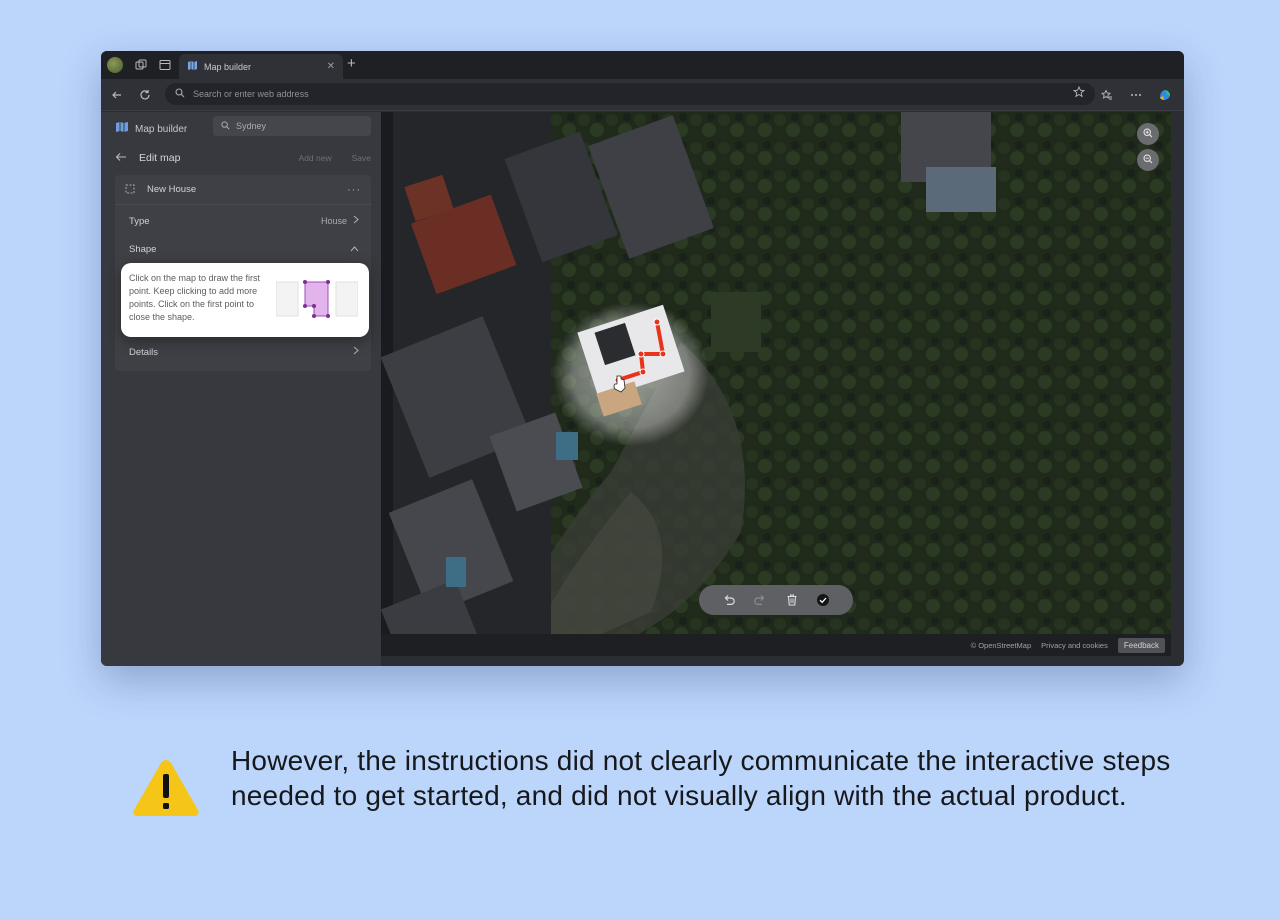 This screenshot has width=1280, height=919. What do you see at coordinates (1001, 645) in the screenshot?
I see `osm-attribution: © OpenStreetMap` at bounding box center [1001, 645].